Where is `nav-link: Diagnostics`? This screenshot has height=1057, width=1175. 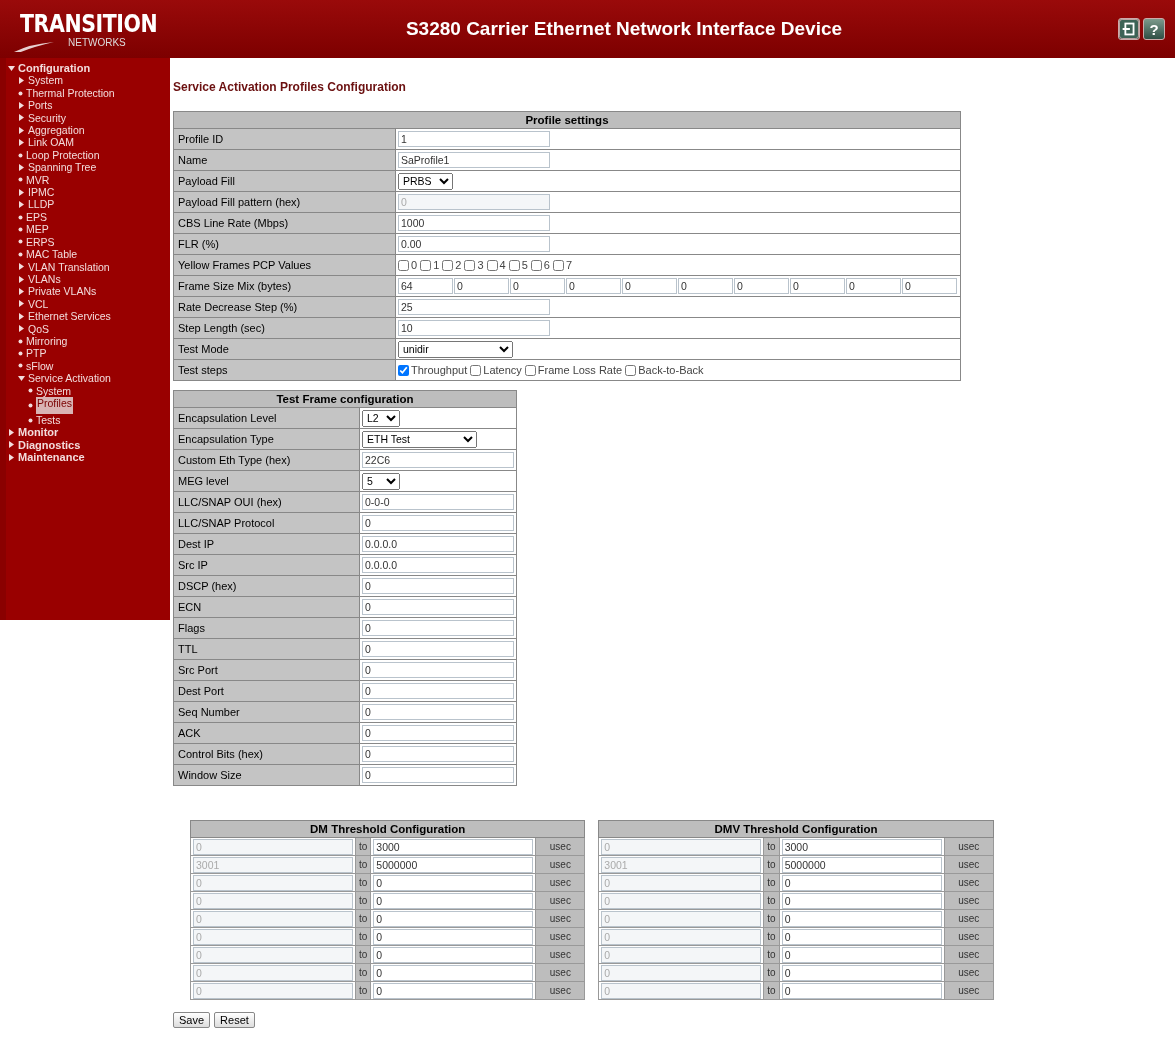 nav-link: Diagnostics is located at coordinates (49, 445).